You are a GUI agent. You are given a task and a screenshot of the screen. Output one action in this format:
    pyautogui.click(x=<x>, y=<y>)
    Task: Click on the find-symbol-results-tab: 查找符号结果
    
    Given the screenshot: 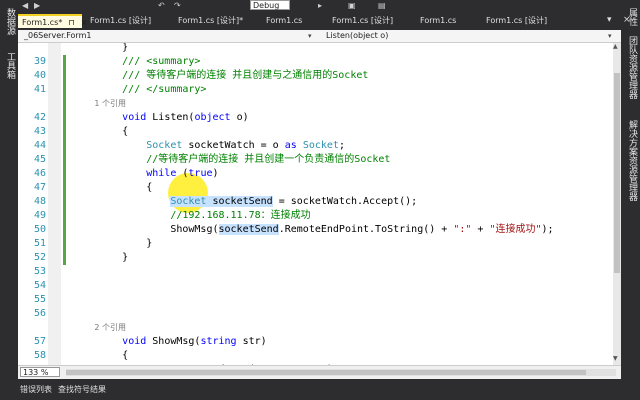 What is the action you would take?
    pyautogui.click(x=82, y=390)
    